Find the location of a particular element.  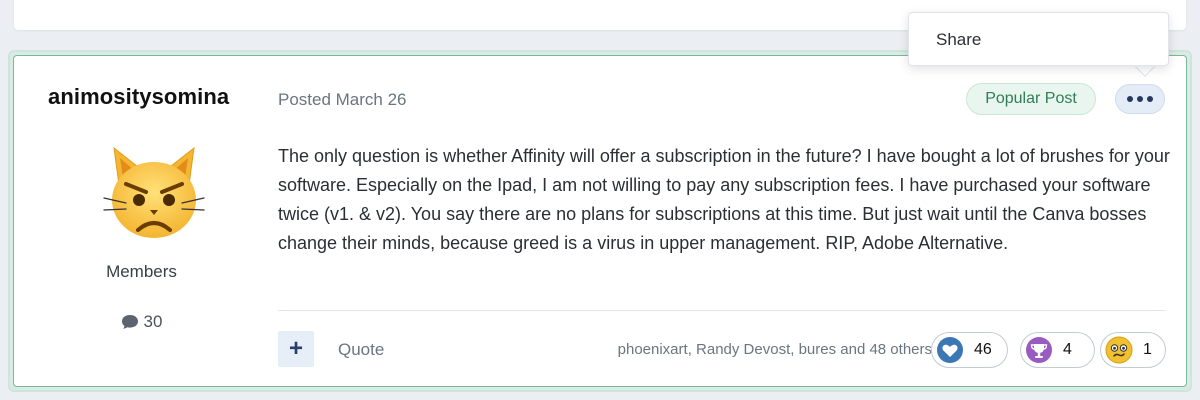

quote-button: Quote is located at coordinates (361, 350).